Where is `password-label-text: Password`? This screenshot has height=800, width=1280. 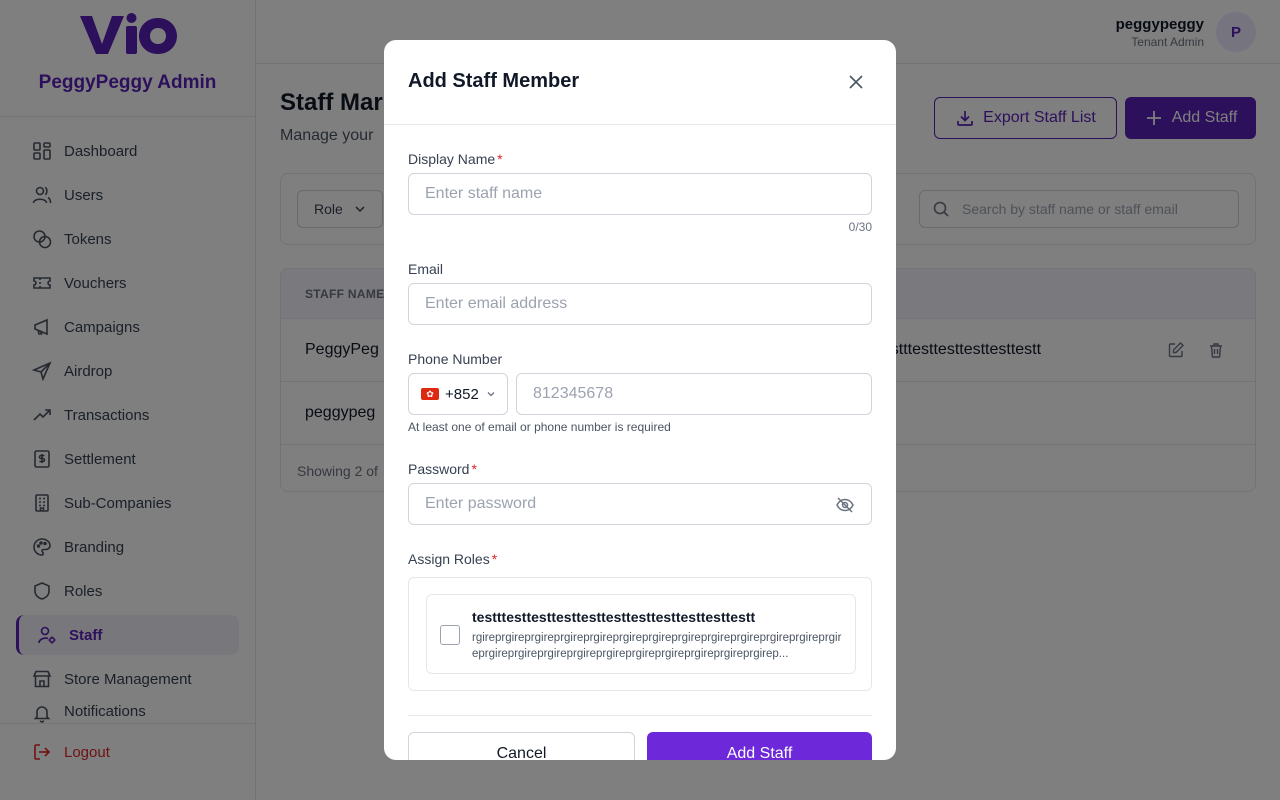
password-label-text: Password is located at coordinates (439, 469).